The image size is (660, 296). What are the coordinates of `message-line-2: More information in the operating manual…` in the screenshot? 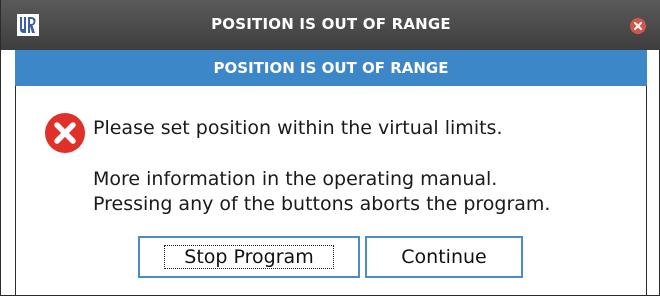 It's located at (295, 179).